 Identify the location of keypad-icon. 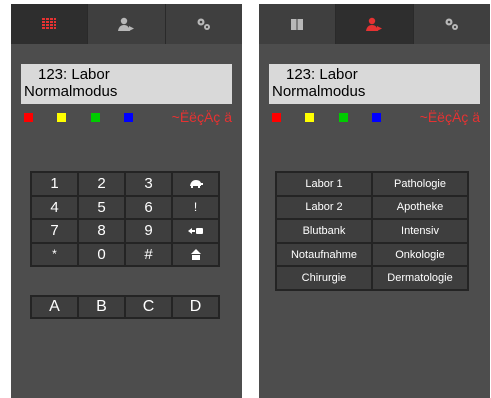
(49, 23).